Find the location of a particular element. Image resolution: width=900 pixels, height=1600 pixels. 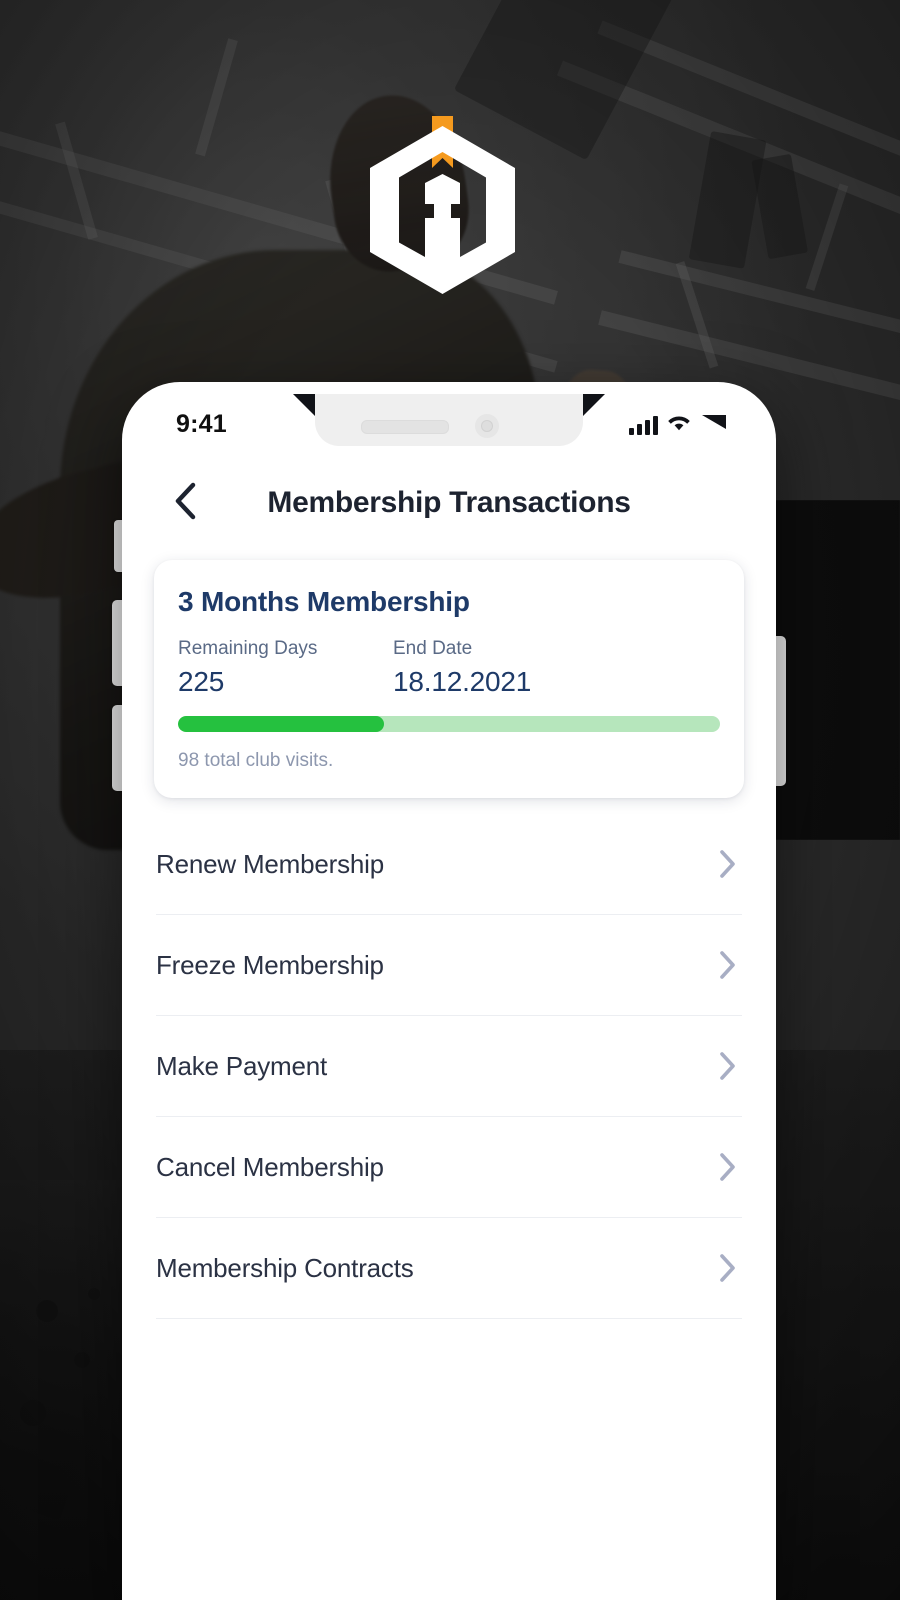

end-date-stat: End Date 18.12.2021 is located at coordinates (462, 668).